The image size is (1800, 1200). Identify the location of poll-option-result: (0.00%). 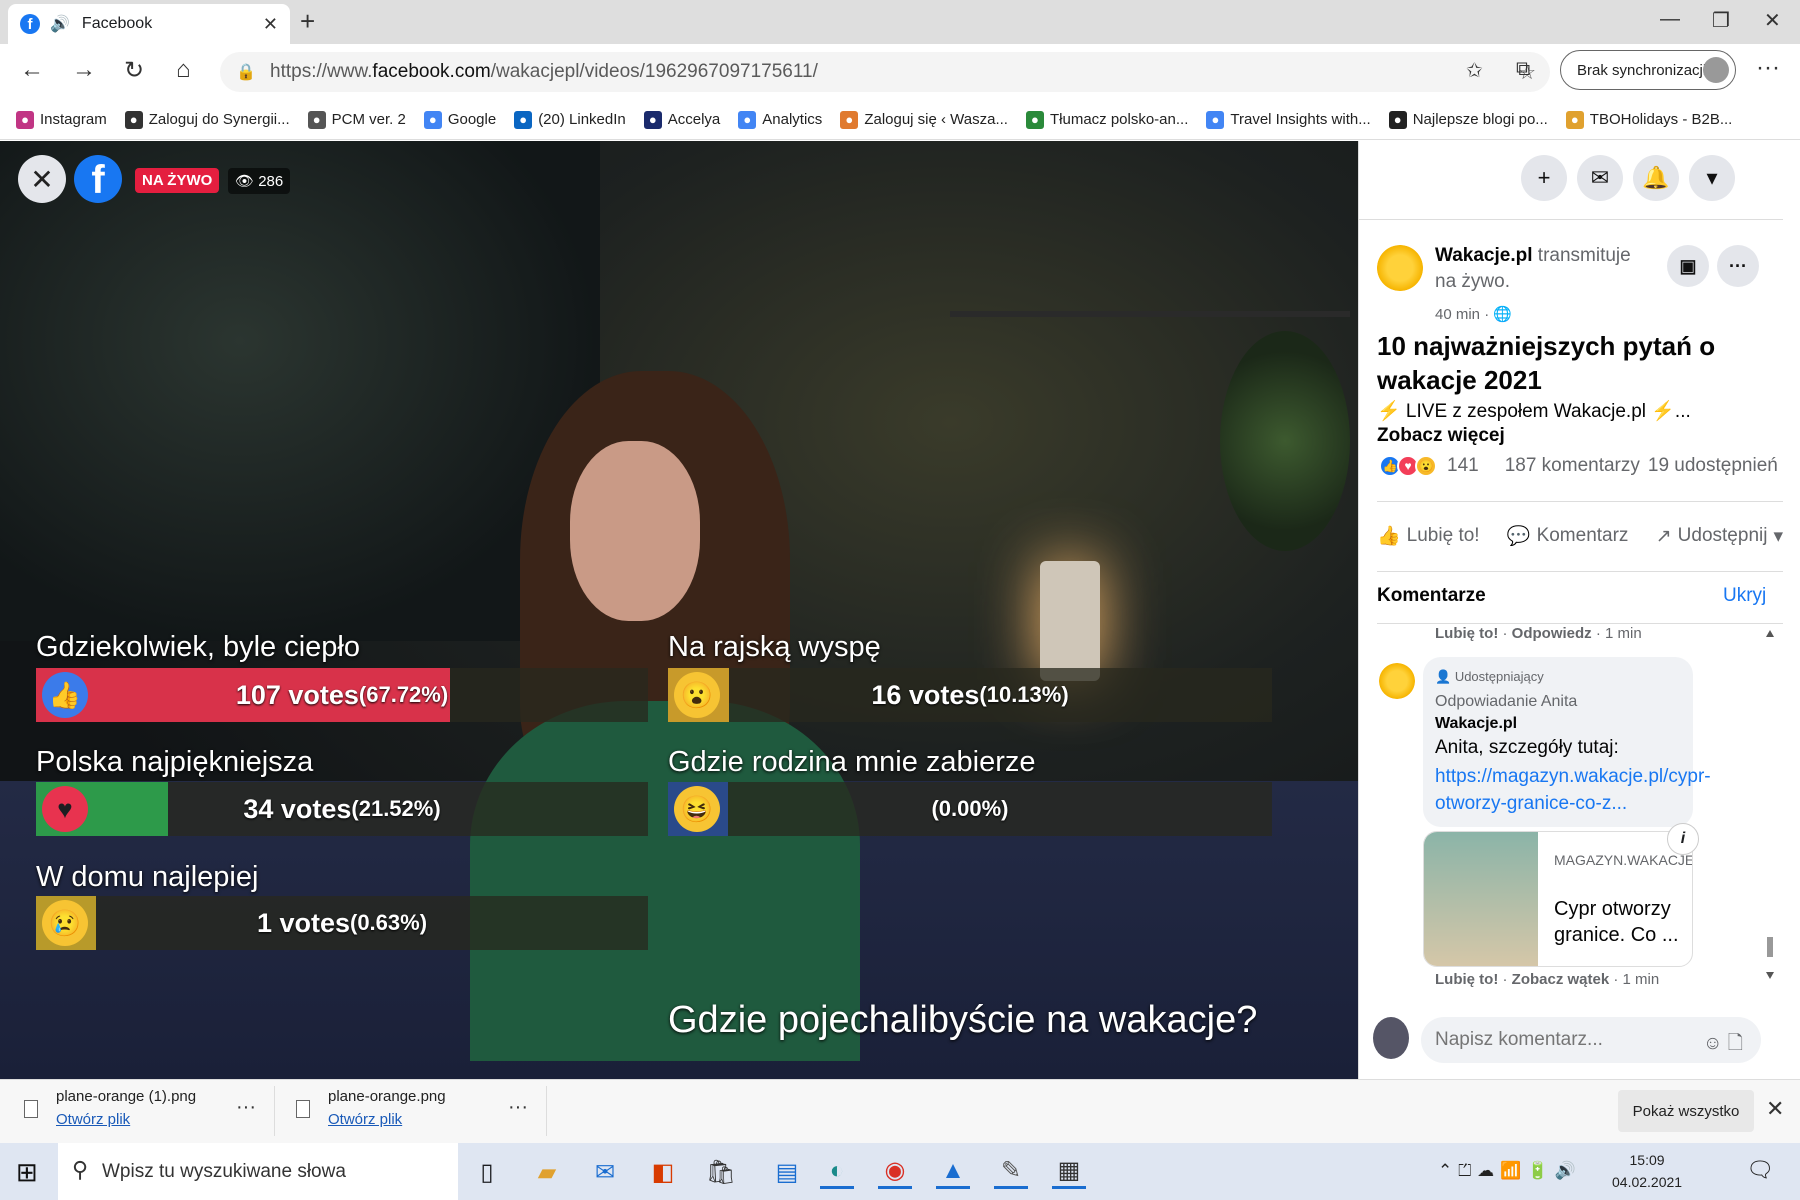
(970, 809).